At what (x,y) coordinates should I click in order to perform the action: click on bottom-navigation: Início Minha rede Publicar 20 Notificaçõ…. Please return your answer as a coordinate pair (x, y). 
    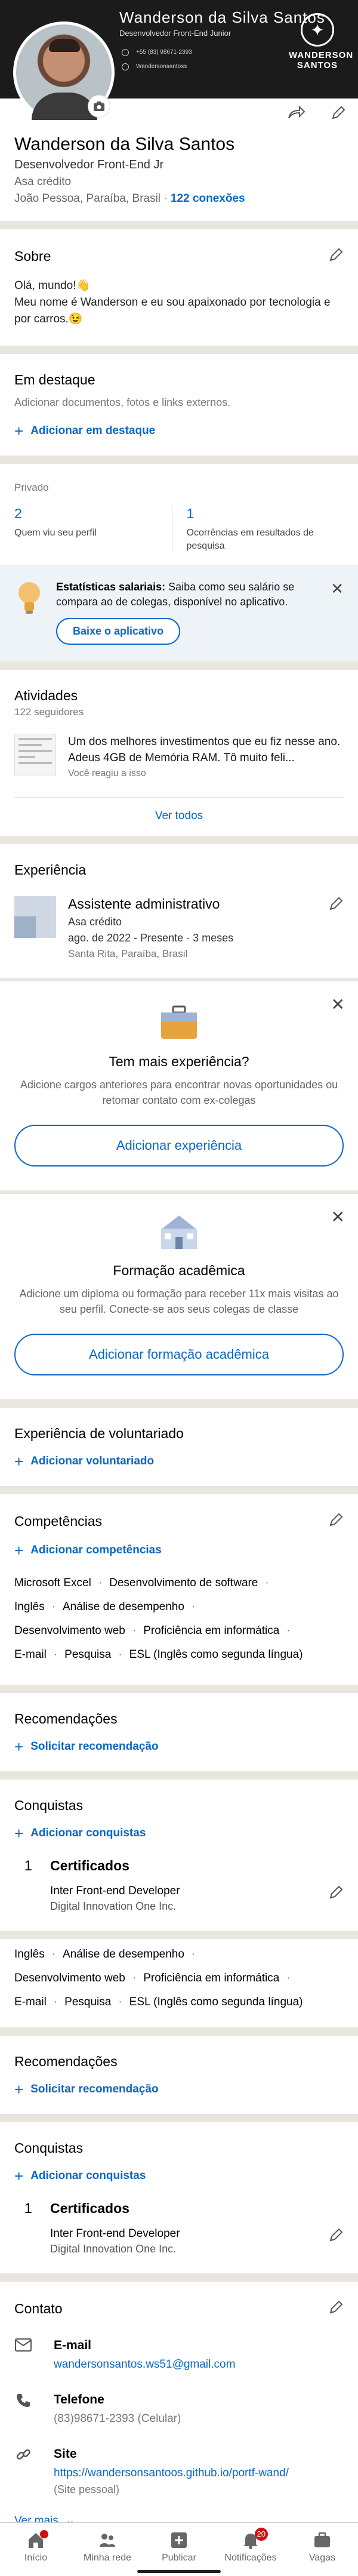
    Looking at the image, I should click on (179, 2549).